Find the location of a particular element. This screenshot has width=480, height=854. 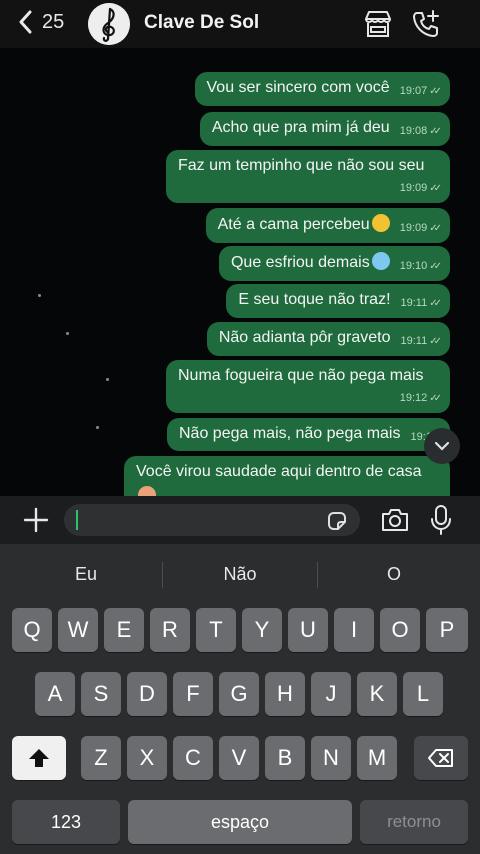

message-text: Não adianta pôr graveto is located at coordinates (304, 337).